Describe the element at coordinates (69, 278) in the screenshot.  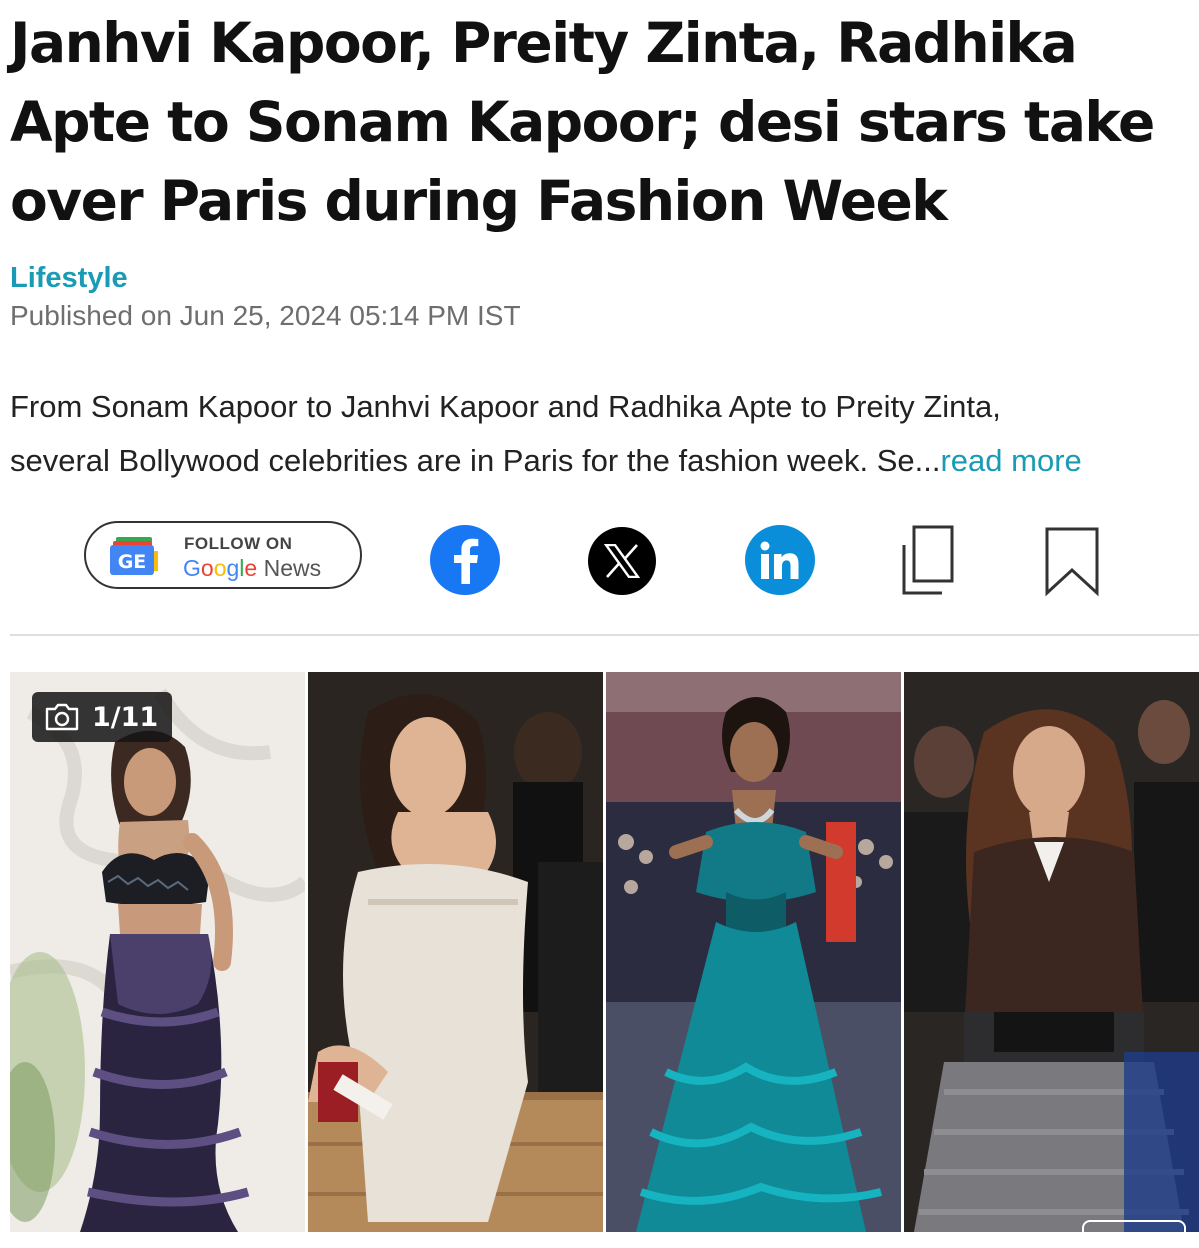
I see `category-link: Lifestyle` at that location.